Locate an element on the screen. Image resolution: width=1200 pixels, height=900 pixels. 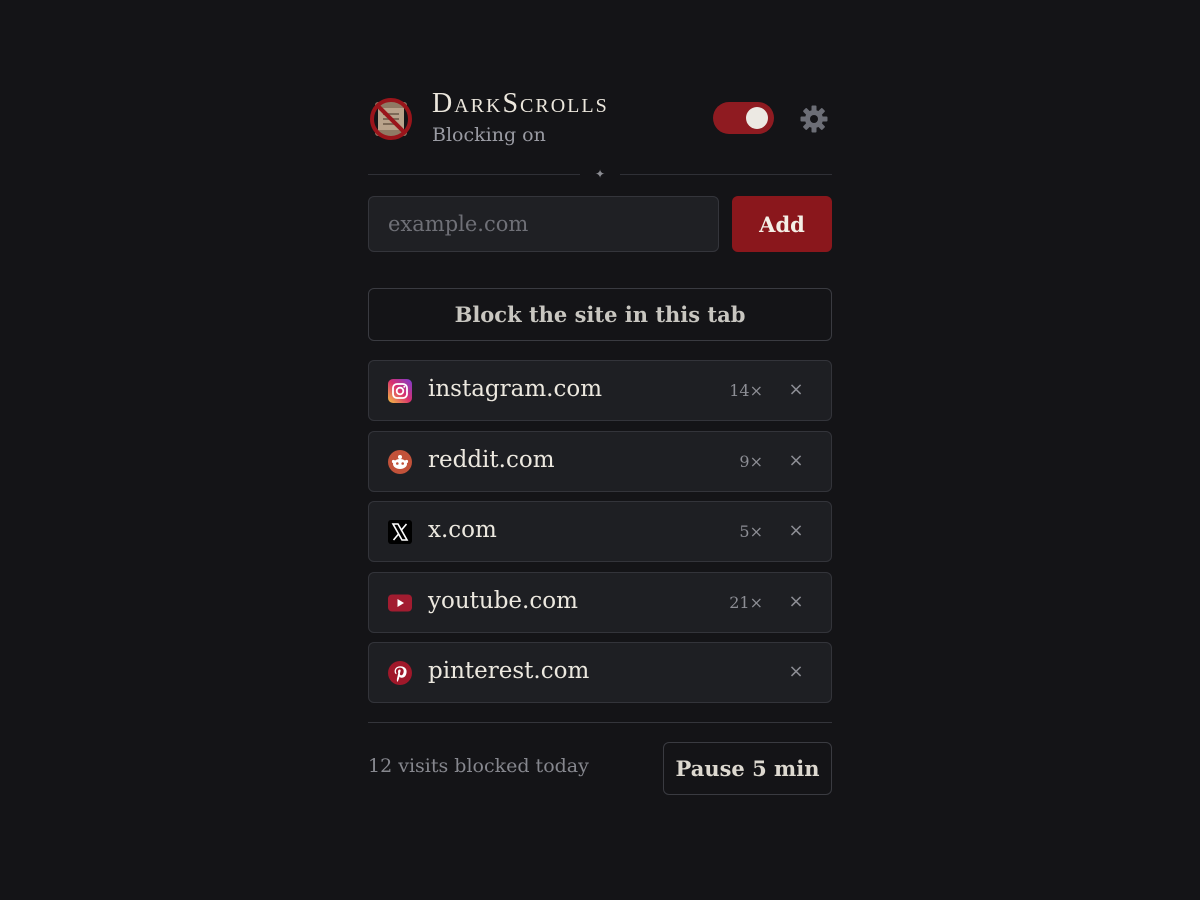
add-button: Add is located at coordinates (782, 224).